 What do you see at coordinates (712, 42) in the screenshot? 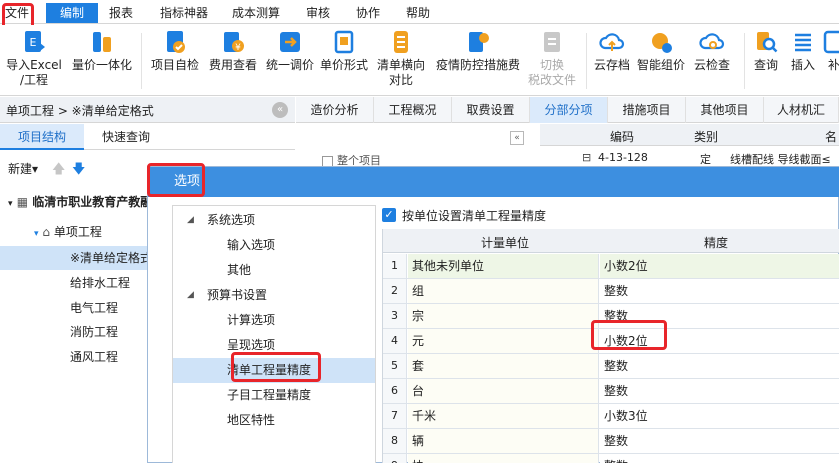
I see `cloud-check-icon` at bounding box center [712, 42].